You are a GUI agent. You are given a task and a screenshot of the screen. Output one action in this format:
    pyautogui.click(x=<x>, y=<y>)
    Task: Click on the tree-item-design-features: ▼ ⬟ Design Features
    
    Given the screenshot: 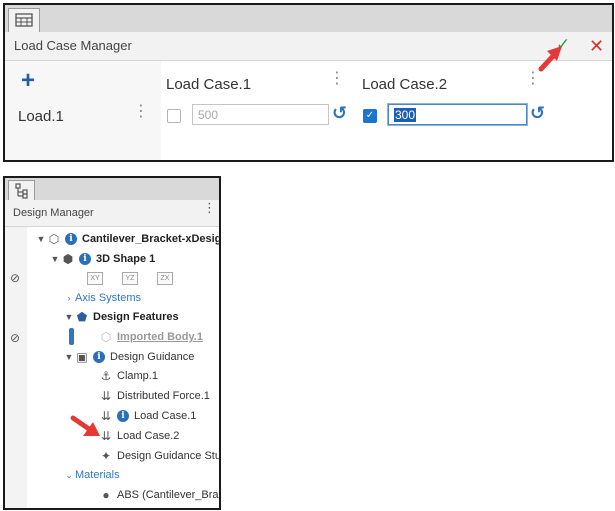 What is the action you would take?
    pyautogui.click(x=121, y=317)
    